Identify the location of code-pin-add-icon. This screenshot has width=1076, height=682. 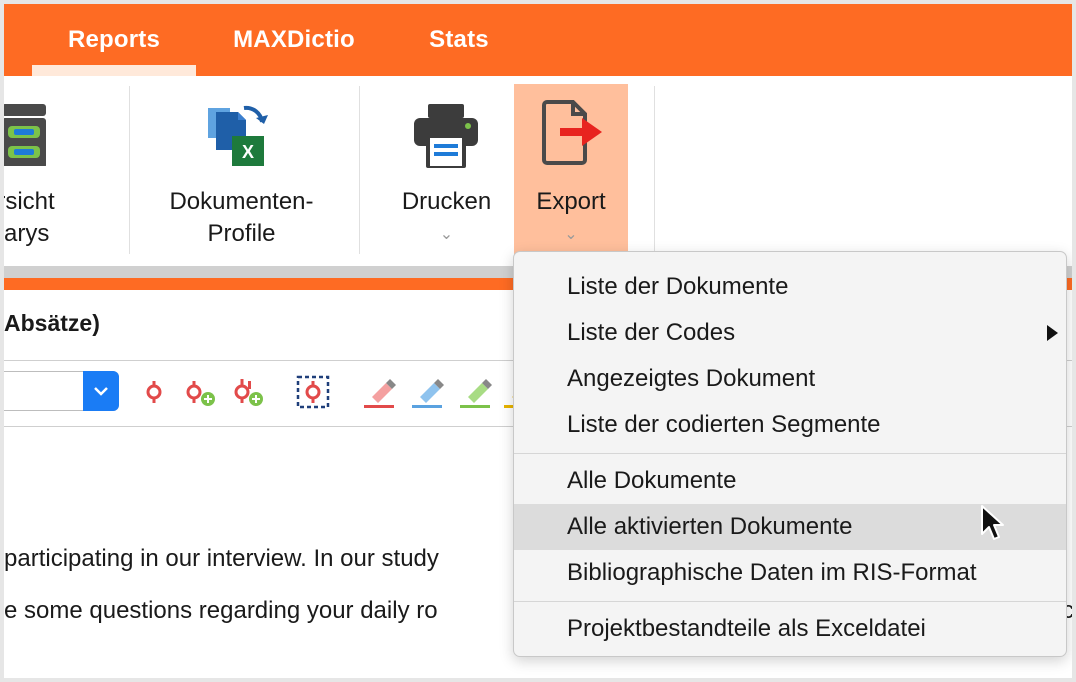
(201, 392).